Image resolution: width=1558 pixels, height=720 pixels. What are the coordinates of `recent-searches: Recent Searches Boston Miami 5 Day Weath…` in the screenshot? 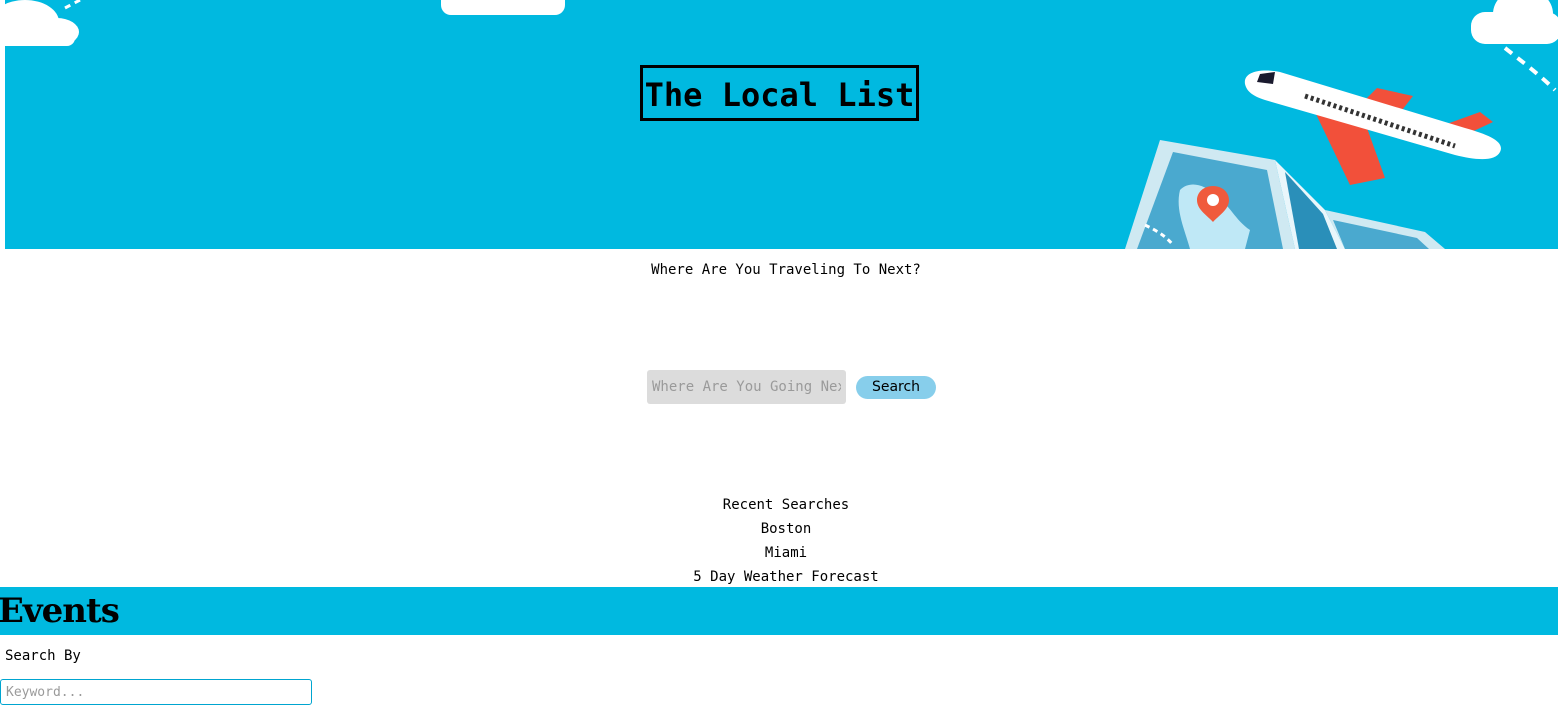 It's located at (779, 541).